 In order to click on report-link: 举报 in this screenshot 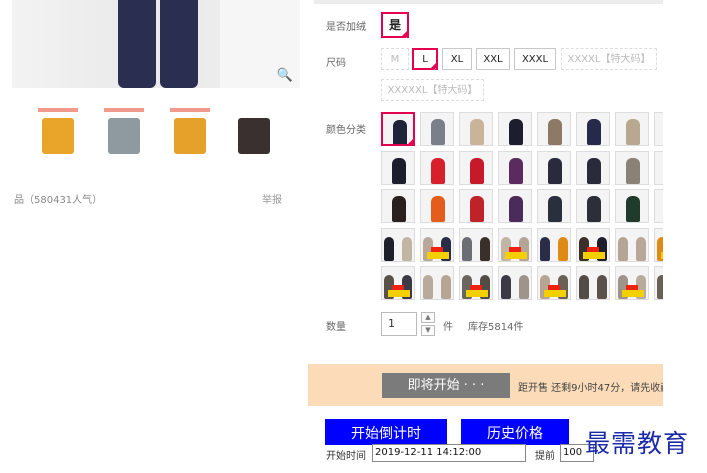, I will do `click(272, 198)`.